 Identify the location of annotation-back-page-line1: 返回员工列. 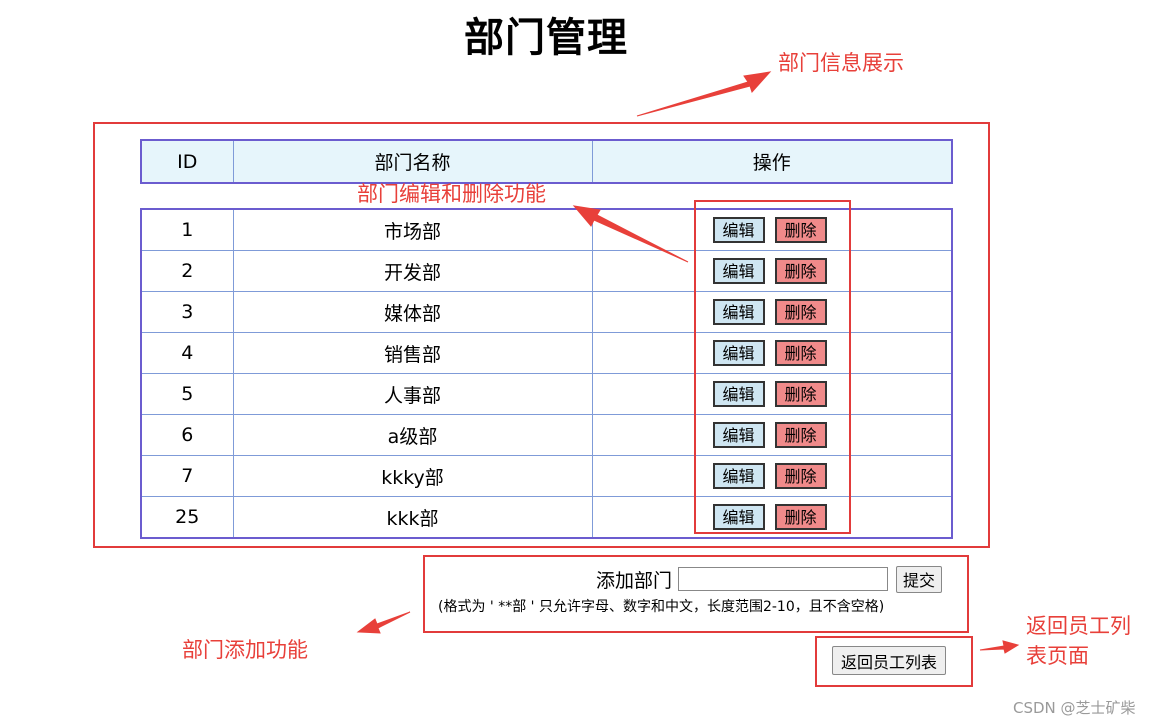
(1078, 626).